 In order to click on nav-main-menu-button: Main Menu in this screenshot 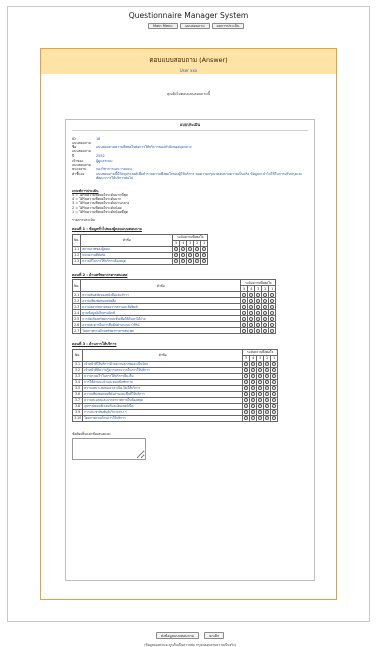, I will do `click(163, 26)`.